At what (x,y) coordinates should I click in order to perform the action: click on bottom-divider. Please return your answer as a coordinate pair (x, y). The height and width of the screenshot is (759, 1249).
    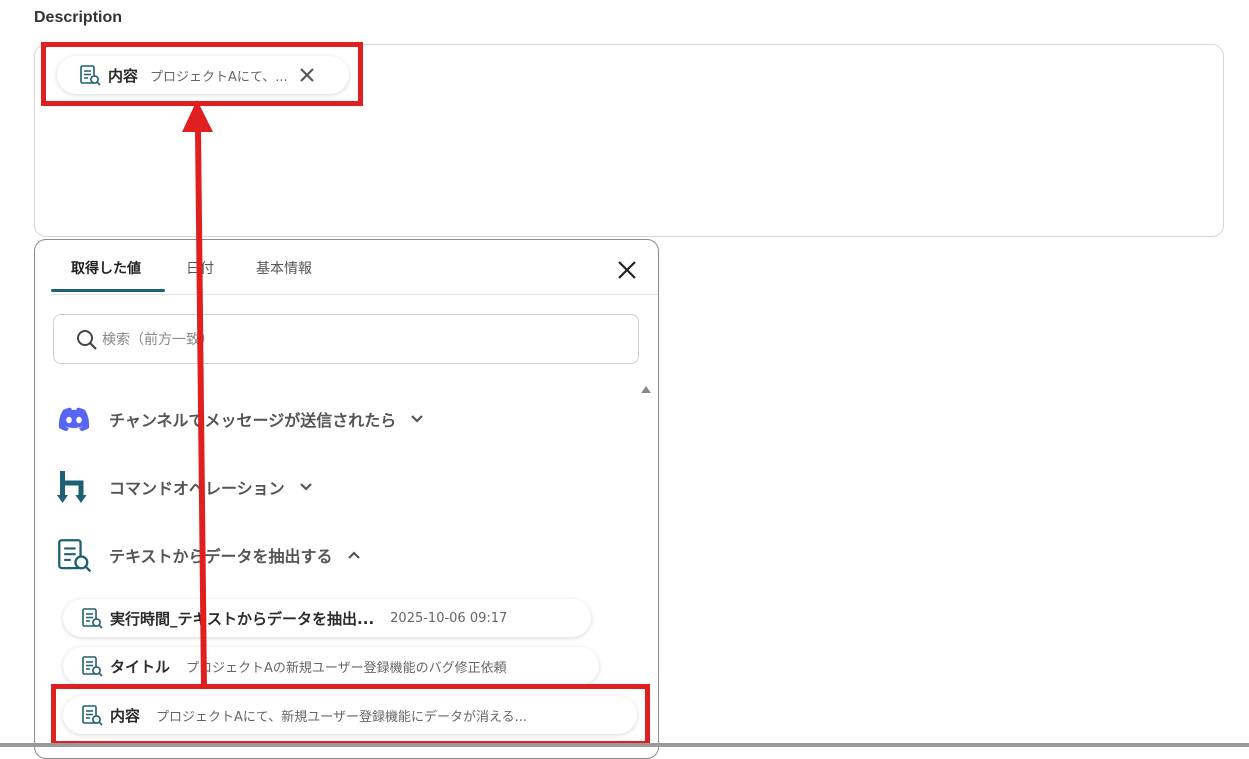
    Looking at the image, I should click on (624, 745).